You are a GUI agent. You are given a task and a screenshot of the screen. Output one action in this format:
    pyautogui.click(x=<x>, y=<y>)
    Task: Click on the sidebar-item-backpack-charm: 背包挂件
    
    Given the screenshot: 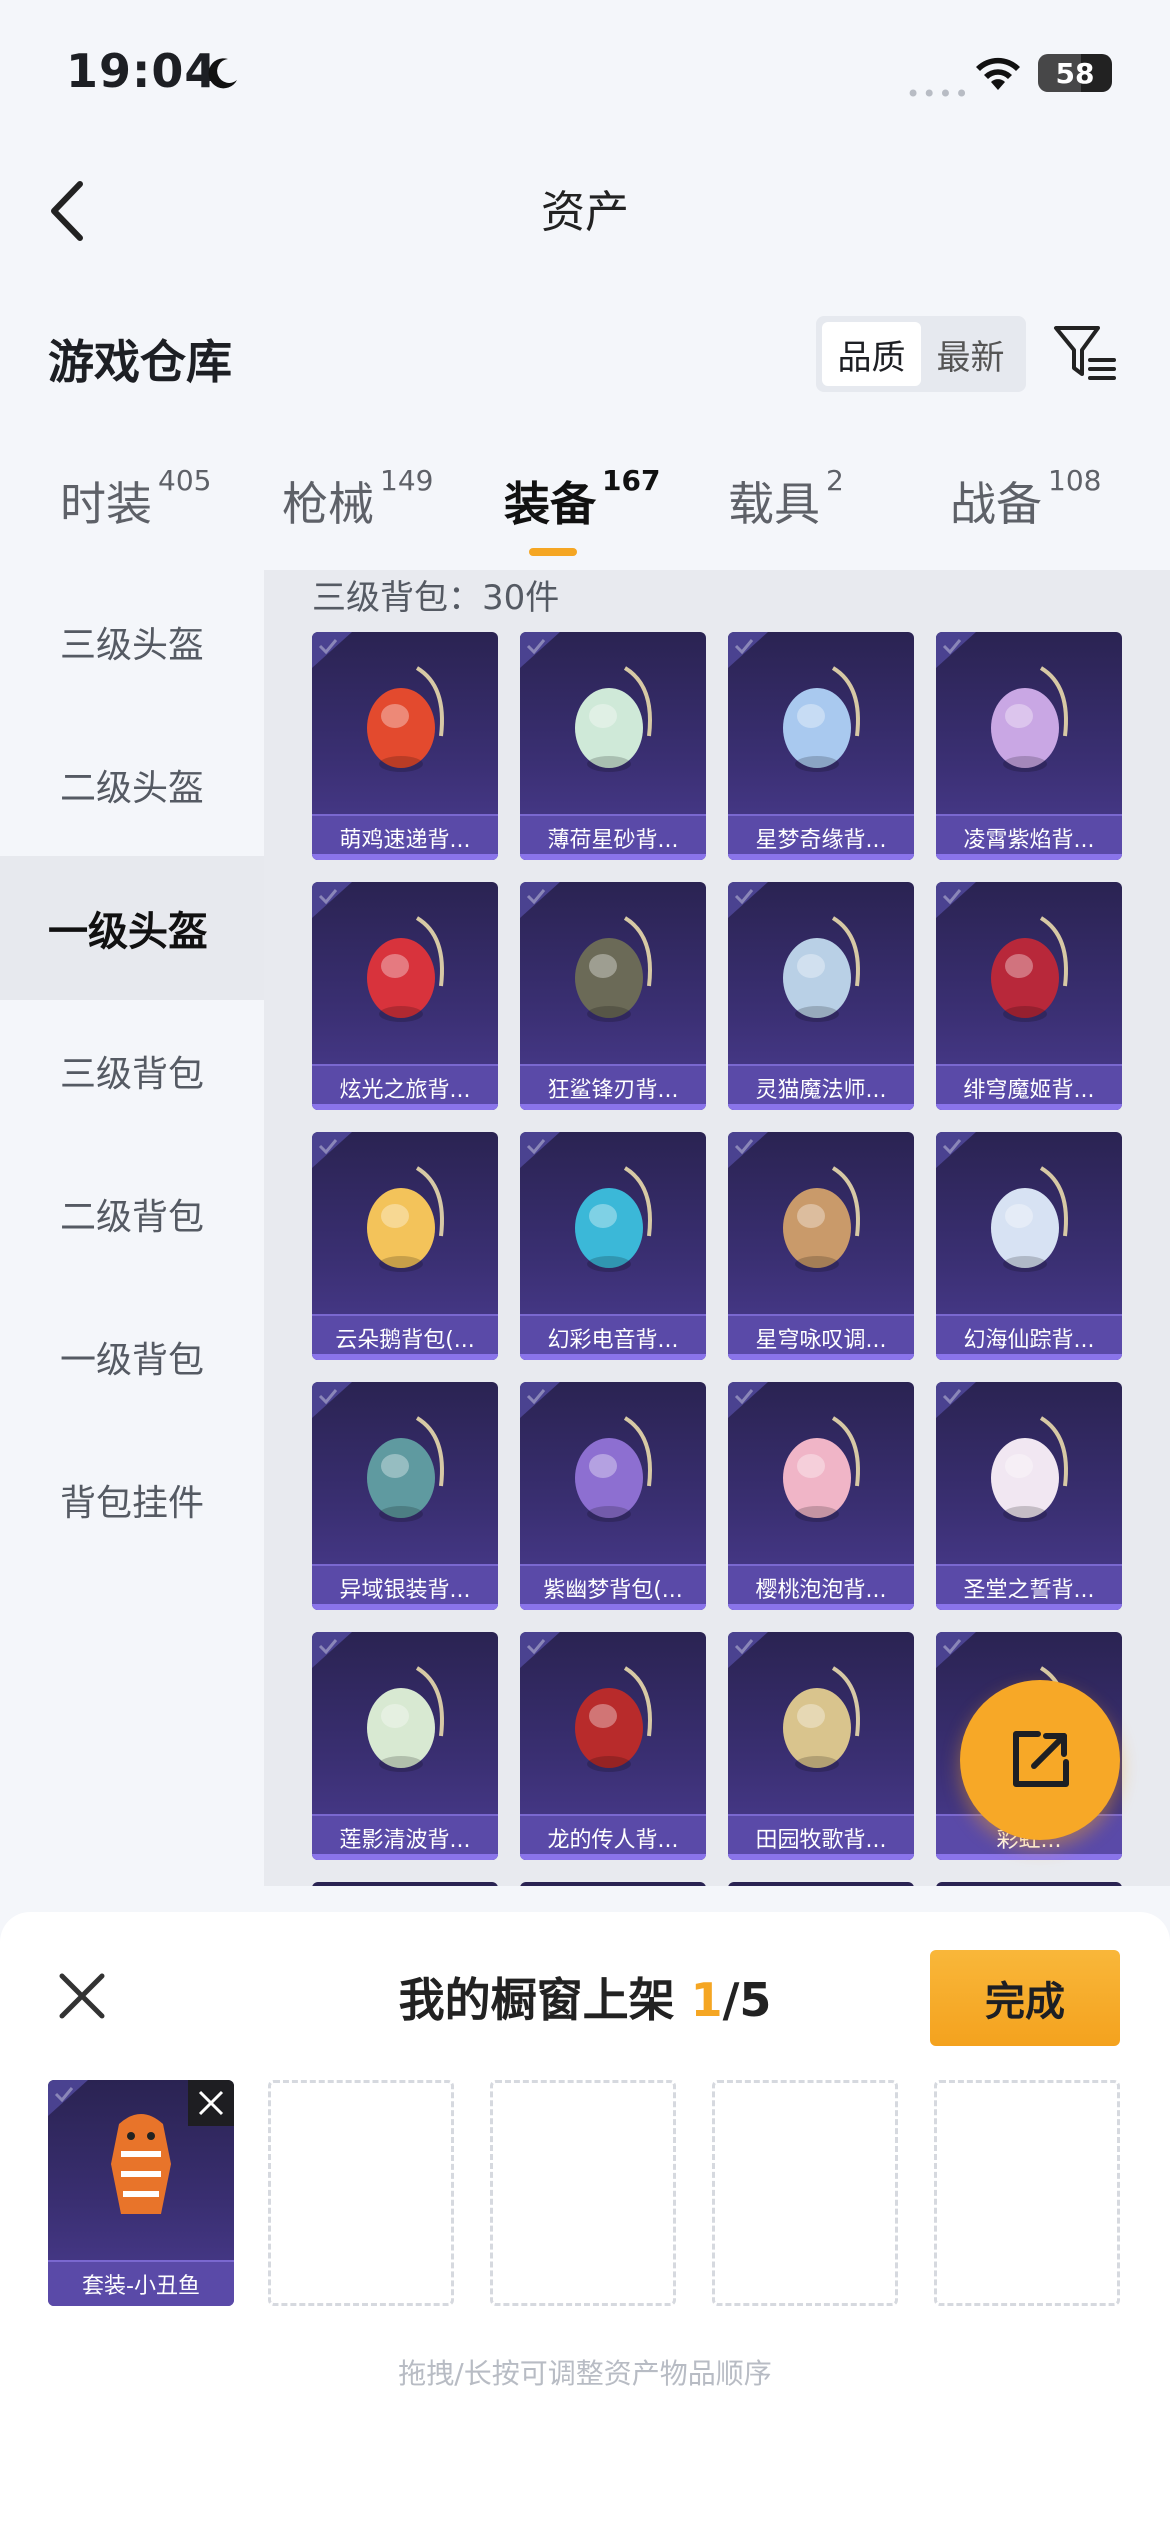 What is the action you would take?
    pyautogui.click(x=132, y=1500)
    